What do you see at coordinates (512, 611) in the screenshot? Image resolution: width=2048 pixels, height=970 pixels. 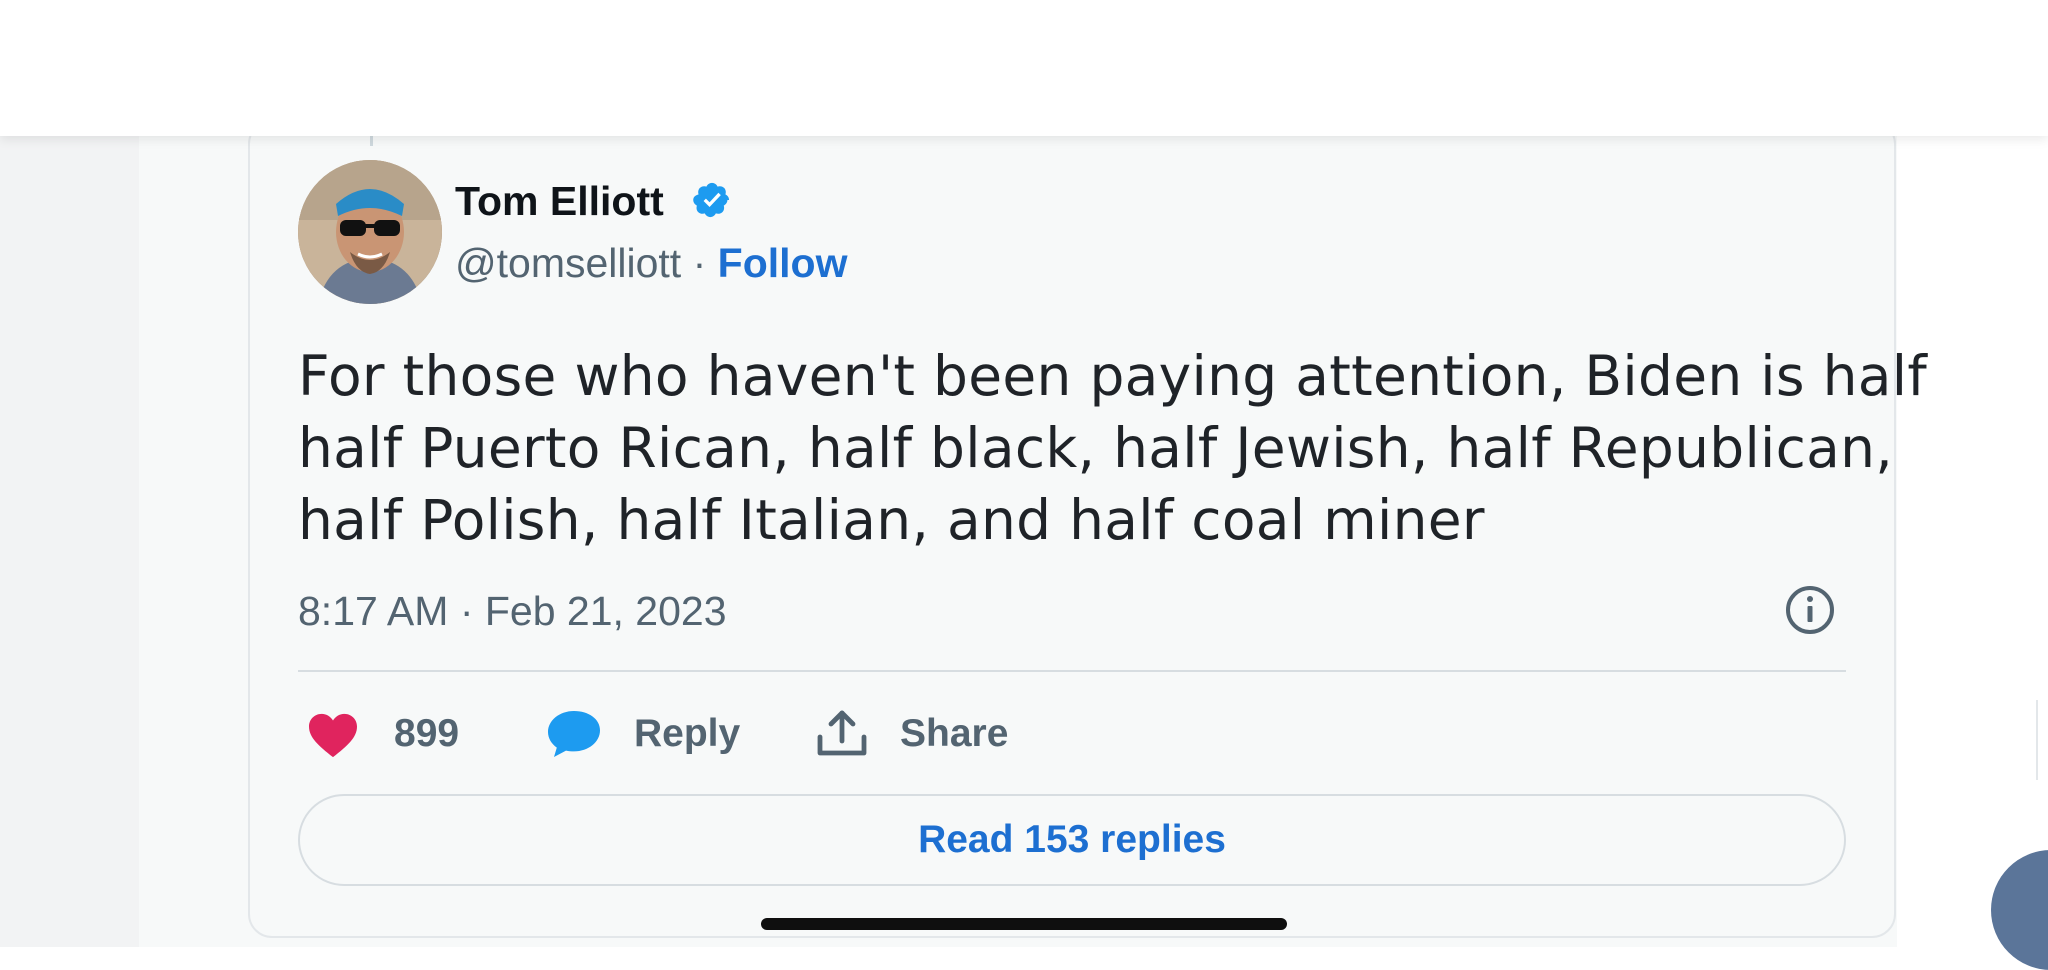 I see `tweet-timestamp: 8:17 AM · Feb 21, 2023` at bounding box center [512, 611].